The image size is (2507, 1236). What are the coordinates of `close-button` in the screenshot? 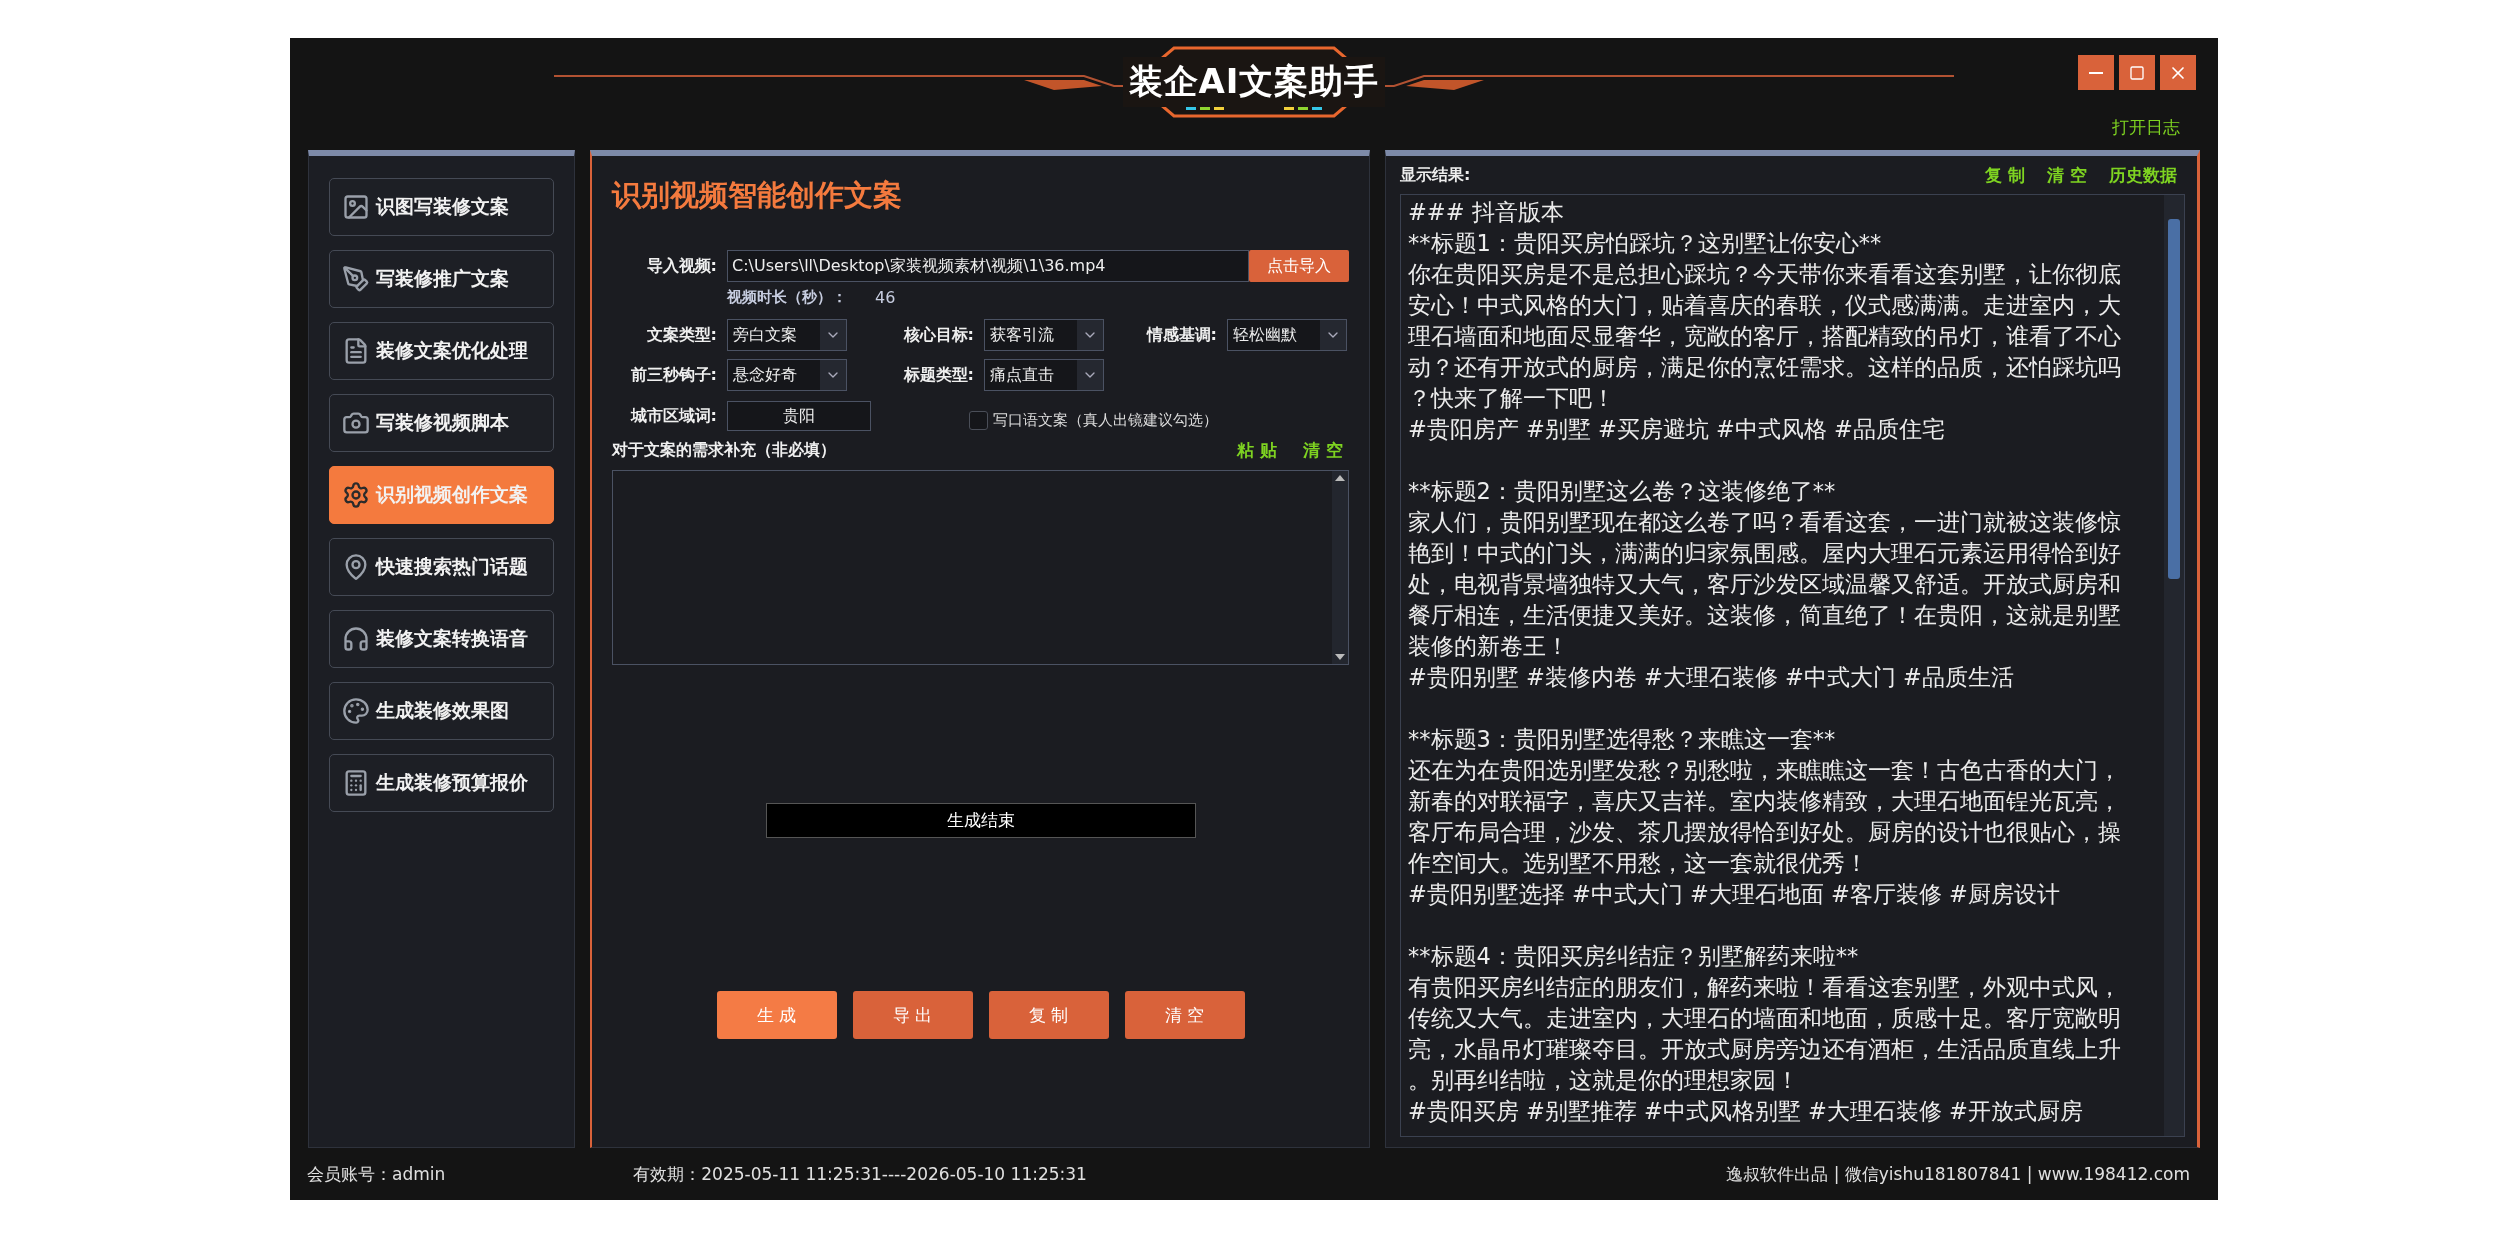 It's located at (2178, 72).